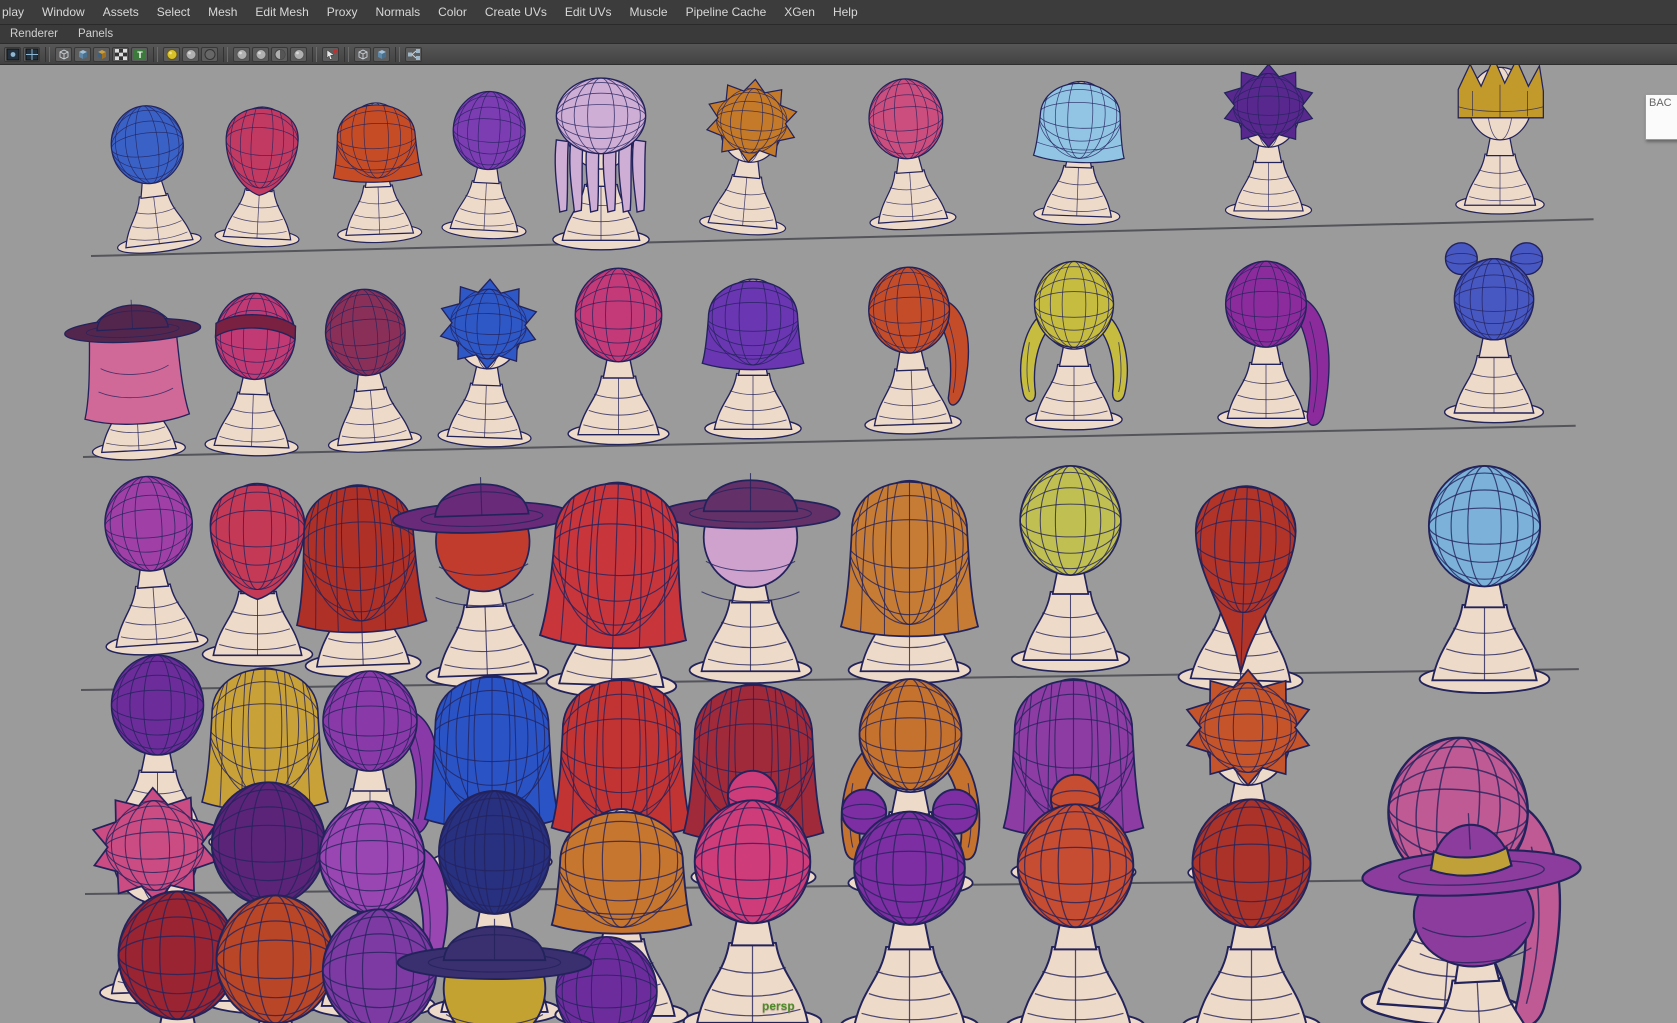 The image size is (1677, 1023). What do you see at coordinates (601, 160) in the screenshot?
I see `hair-model-tentacles` at bounding box center [601, 160].